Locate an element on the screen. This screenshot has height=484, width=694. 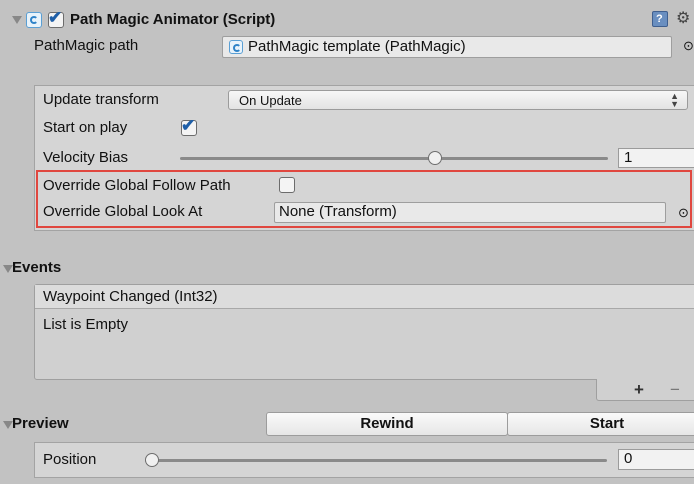
pathmagic-path-field: PathMagic template (PathMagic) is located at coordinates (447, 47).